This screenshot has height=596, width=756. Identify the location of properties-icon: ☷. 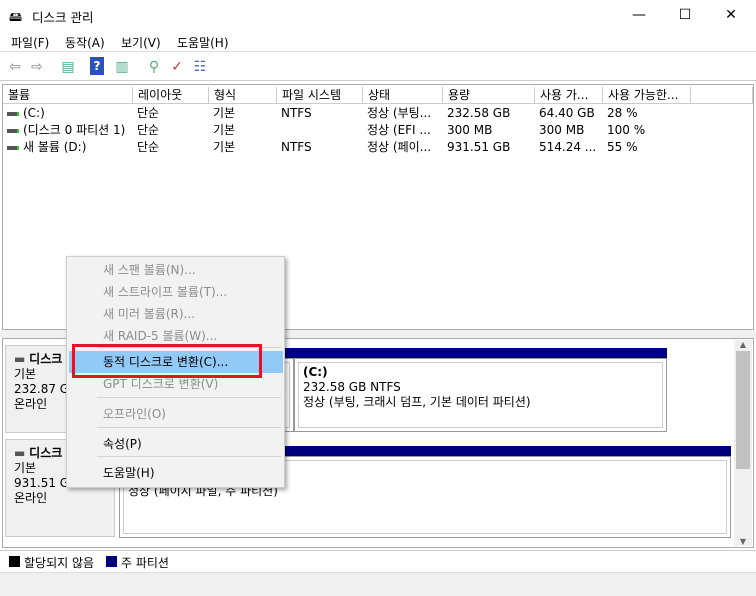
(200, 67).